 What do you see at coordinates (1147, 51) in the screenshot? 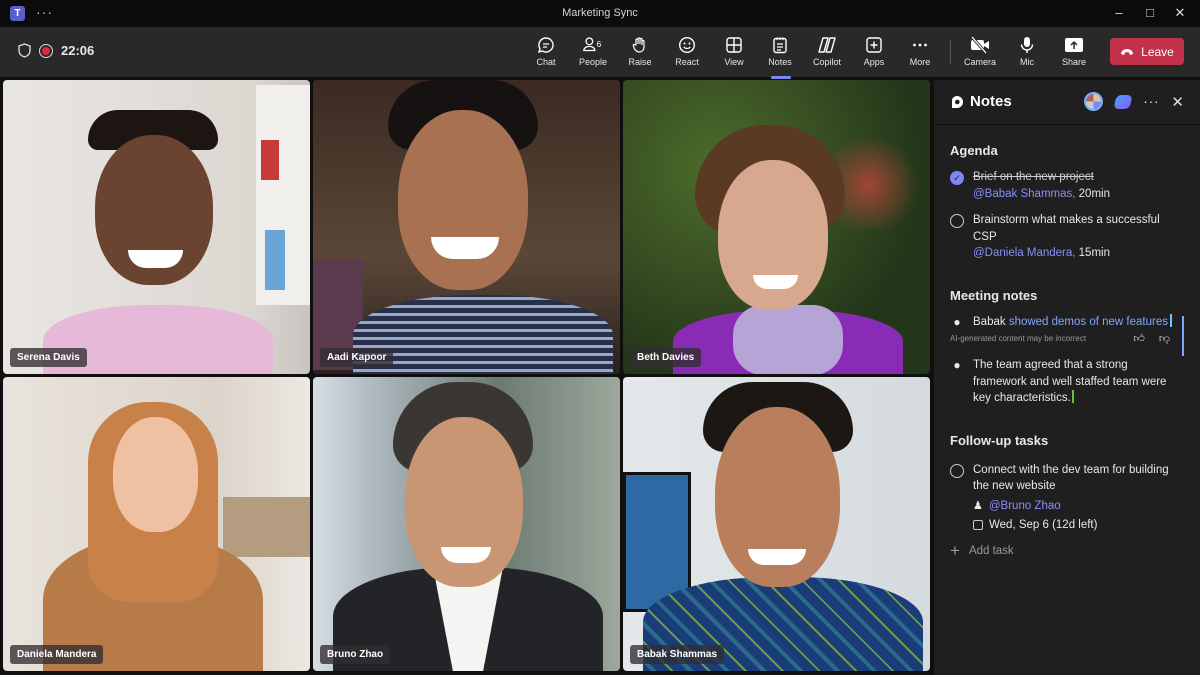
I see `leave-button: Leave` at bounding box center [1147, 51].